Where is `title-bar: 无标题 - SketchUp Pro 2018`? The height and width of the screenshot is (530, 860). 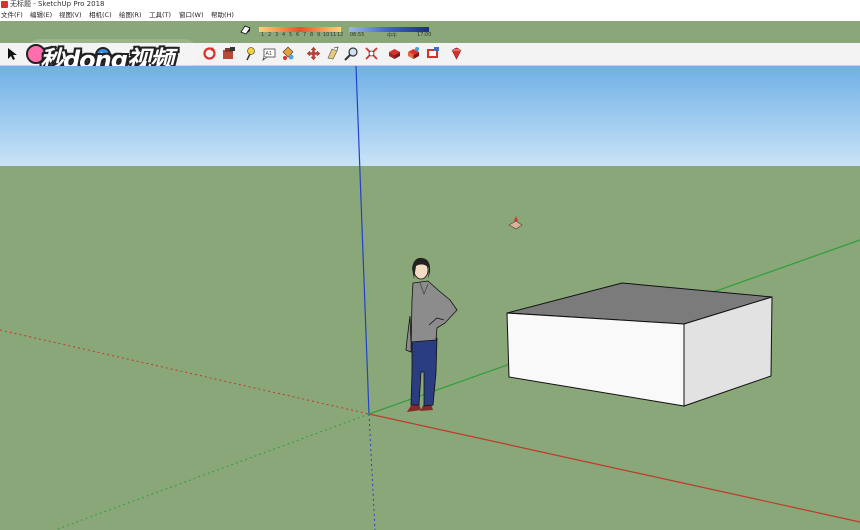
title-bar: 无标题 - SketchUp Pro 2018 is located at coordinates (430, 4).